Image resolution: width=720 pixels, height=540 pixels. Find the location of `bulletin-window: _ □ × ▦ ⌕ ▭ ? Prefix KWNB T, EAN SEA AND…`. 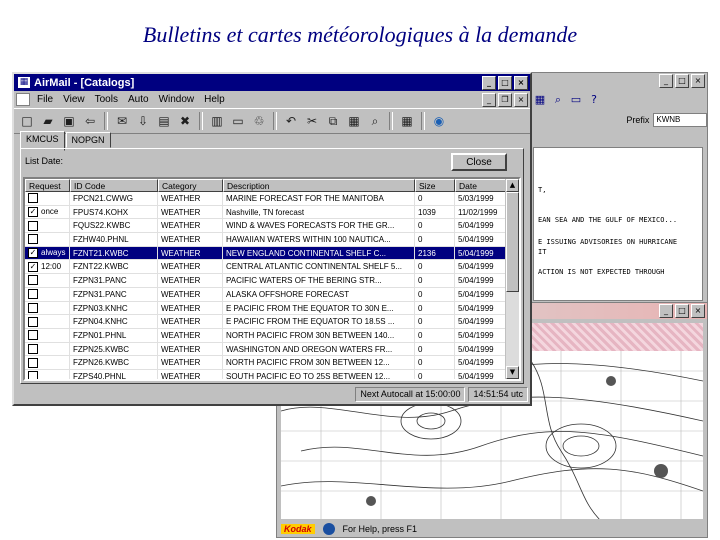

bulletin-window: _ □ × ▦ ⌕ ▭ ? Prefix KWNB T, EAN SEA AND… is located at coordinates (618, 189).